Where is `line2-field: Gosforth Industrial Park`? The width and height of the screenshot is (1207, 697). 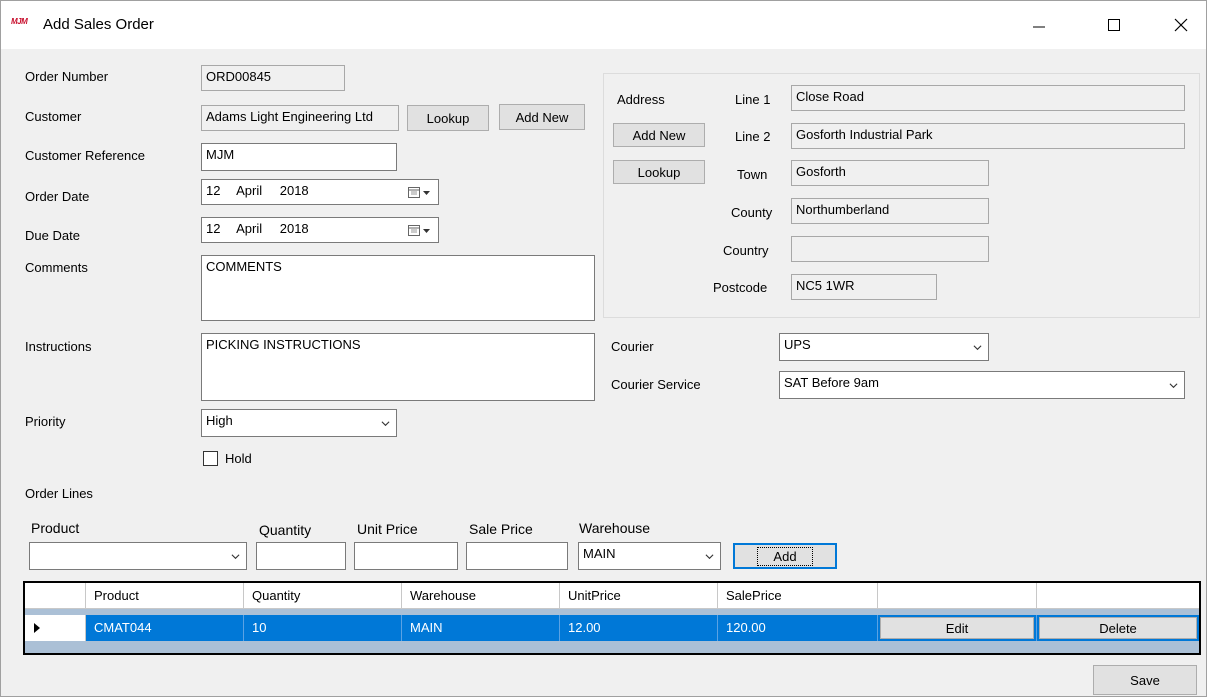
line2-field: Gosforth Industrial Park is located at coordinates (988, 136).